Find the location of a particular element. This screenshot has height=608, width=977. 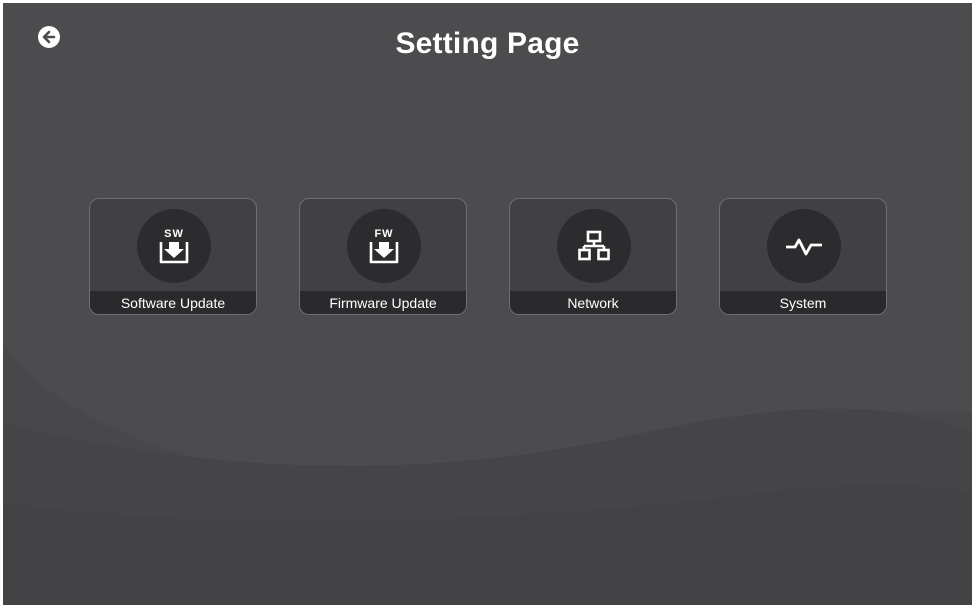

network-icon is located at coordinates (594, 245).